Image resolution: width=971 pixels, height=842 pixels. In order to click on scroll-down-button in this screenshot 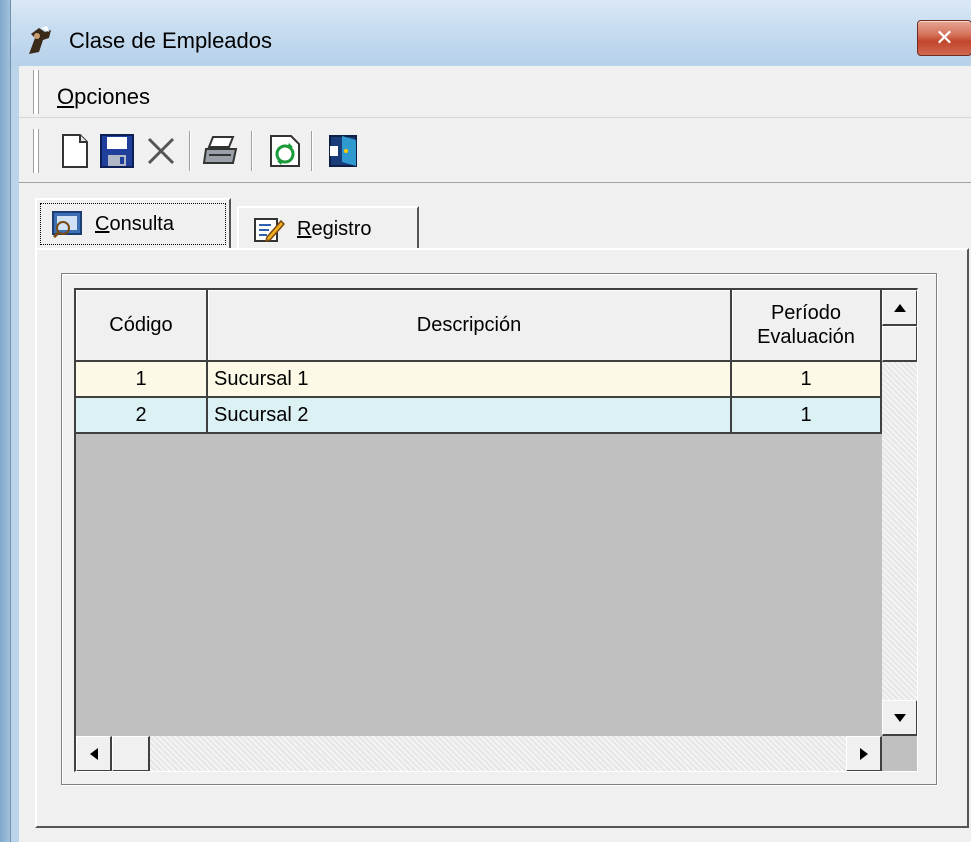, I will do `click(899, 718)`.